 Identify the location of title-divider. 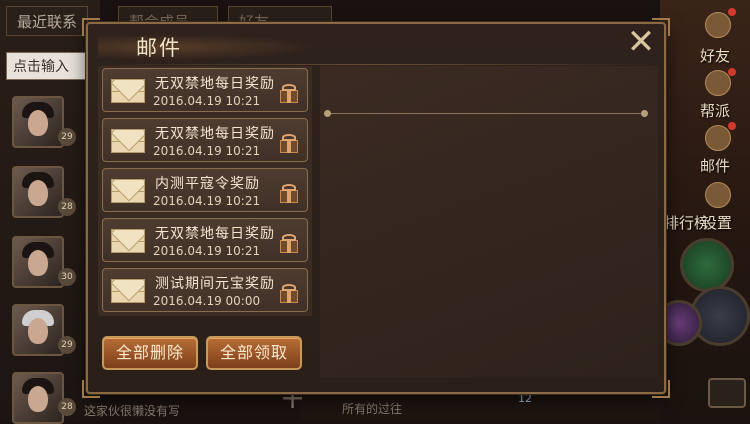
(377, 64).